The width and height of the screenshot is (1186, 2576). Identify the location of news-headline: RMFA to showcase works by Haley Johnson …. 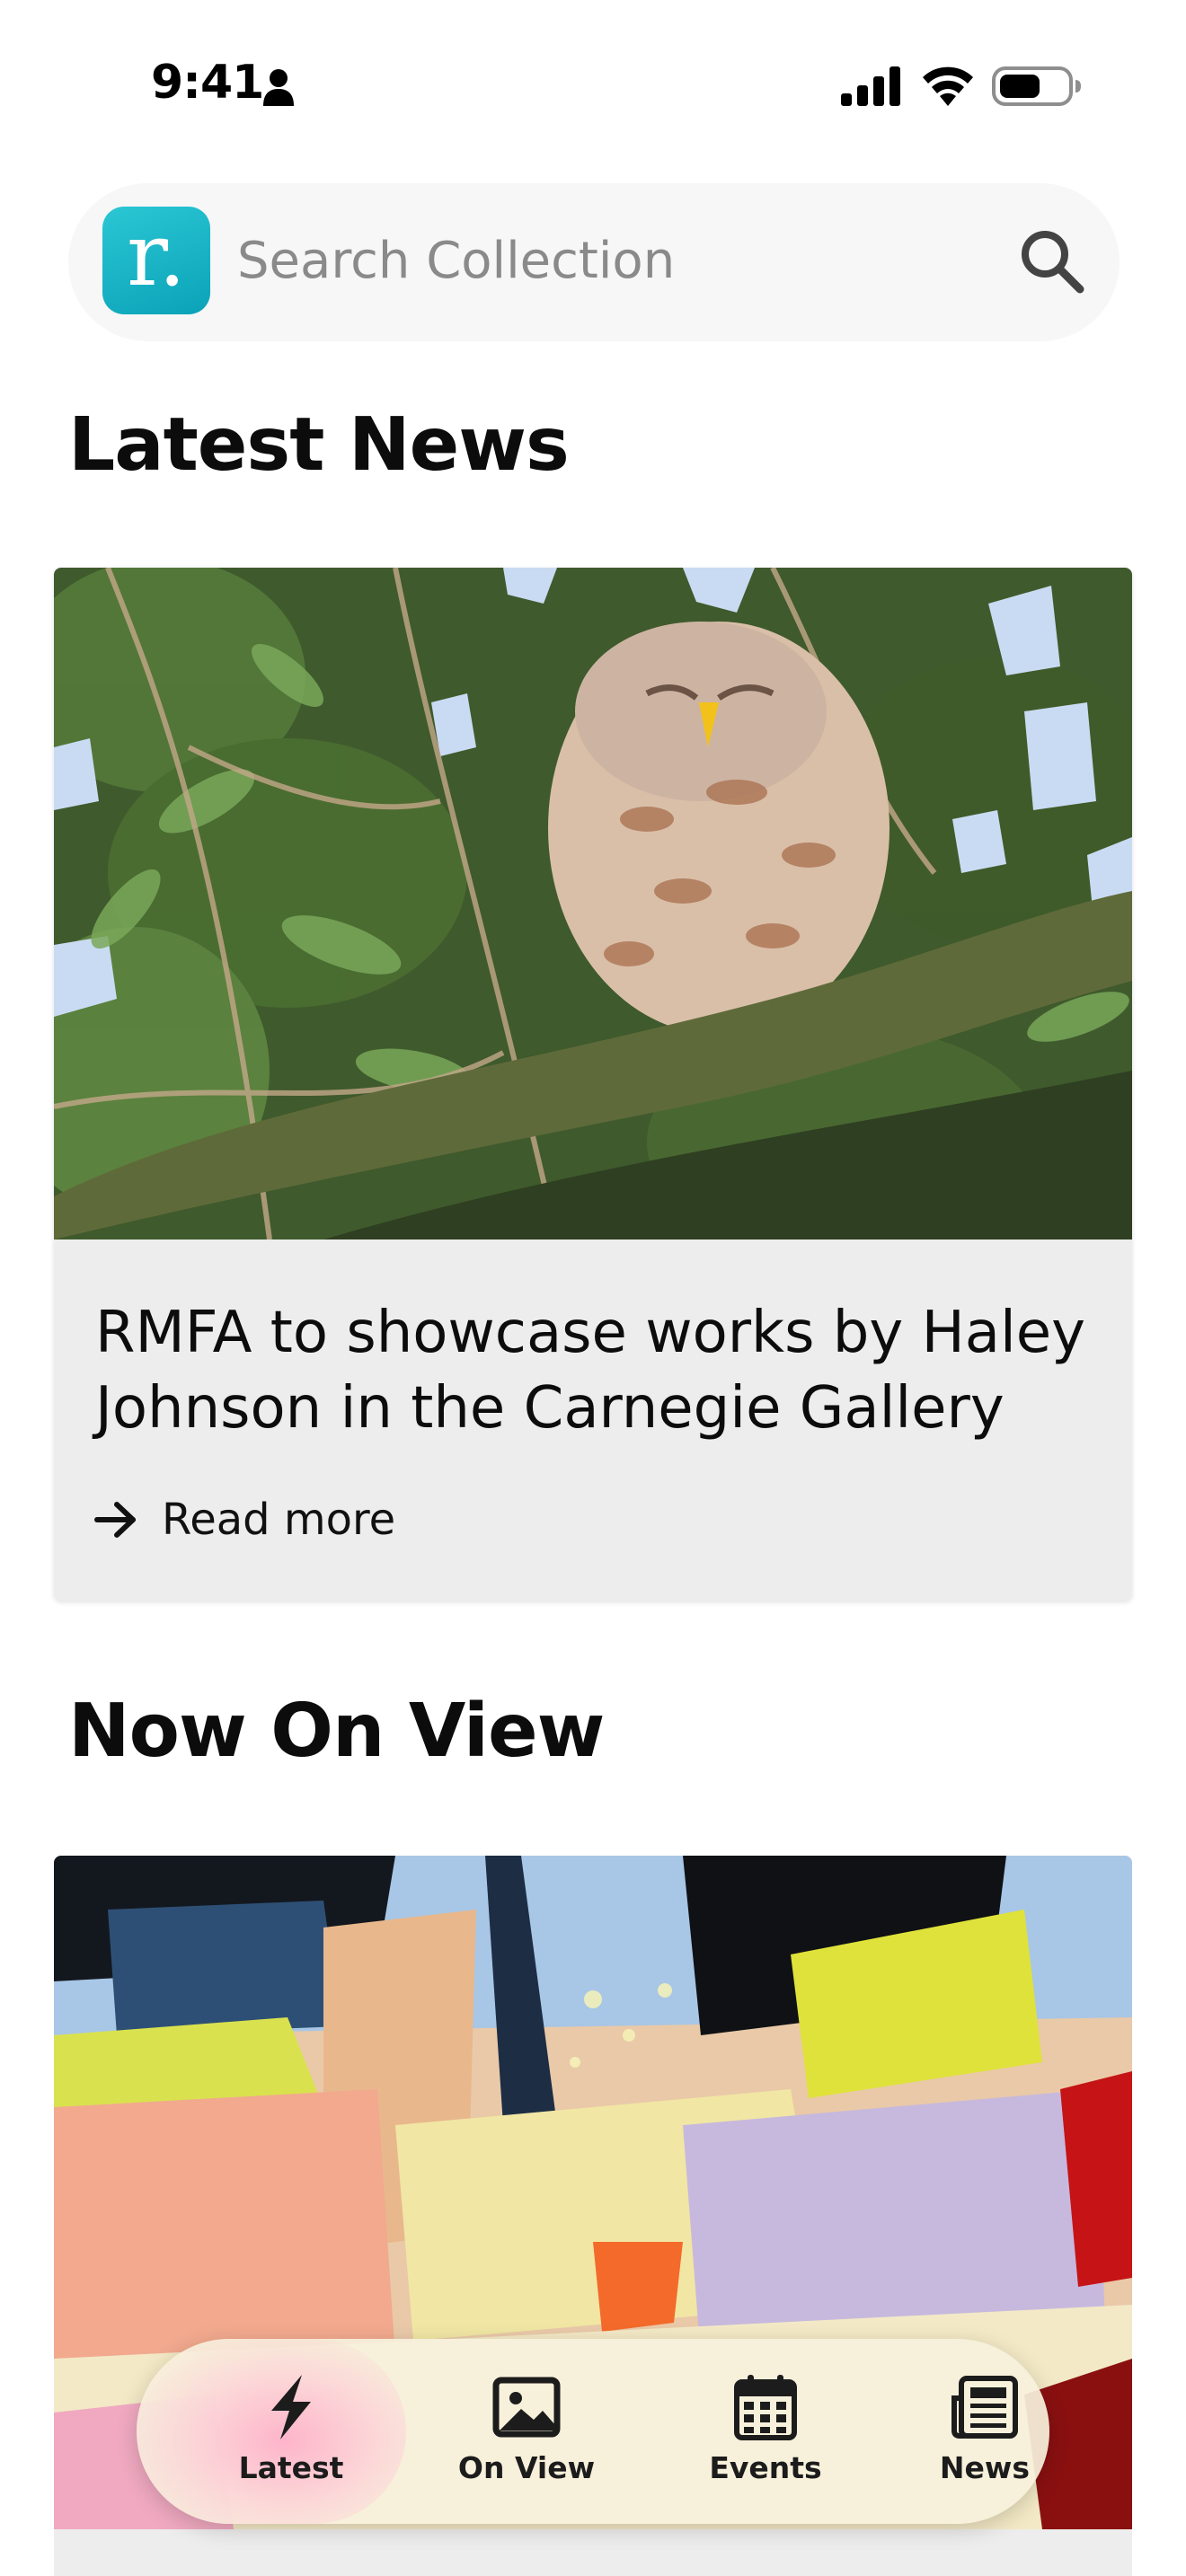
(594, 1370).